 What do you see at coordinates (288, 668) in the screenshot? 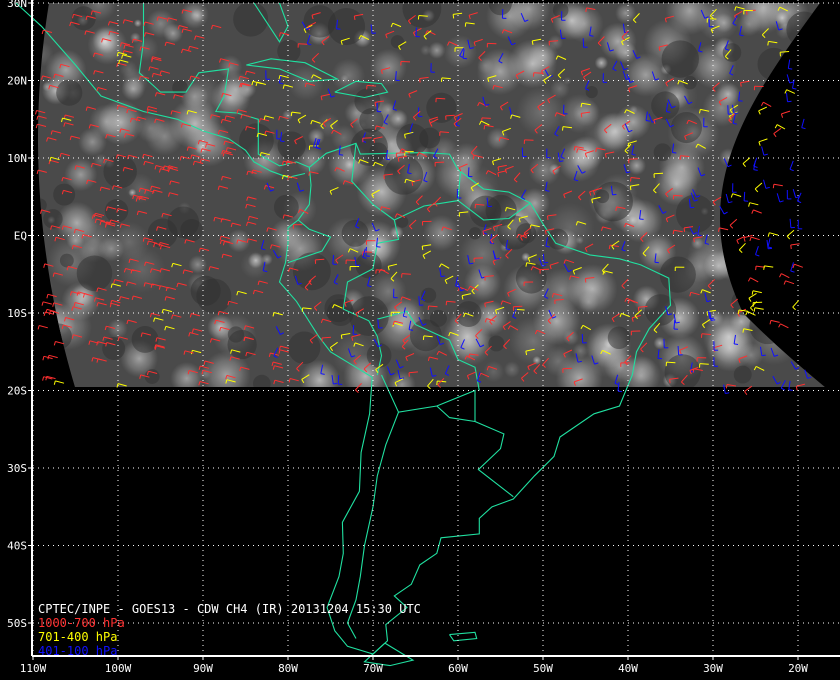
I see `lon-label: 80W` at bounding box center [288, 668].